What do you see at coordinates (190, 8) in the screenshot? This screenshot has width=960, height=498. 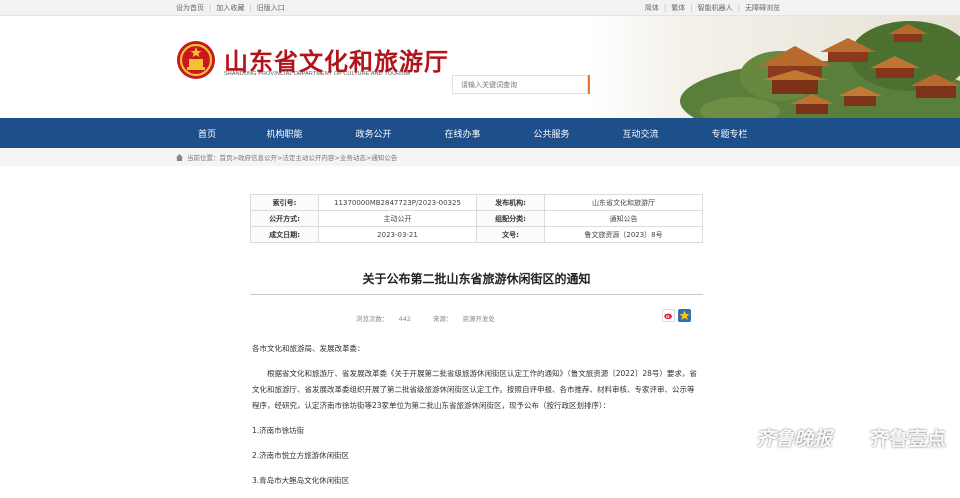 I see `set-homepage-link: 设为首页` at bounding box center [190, 8].